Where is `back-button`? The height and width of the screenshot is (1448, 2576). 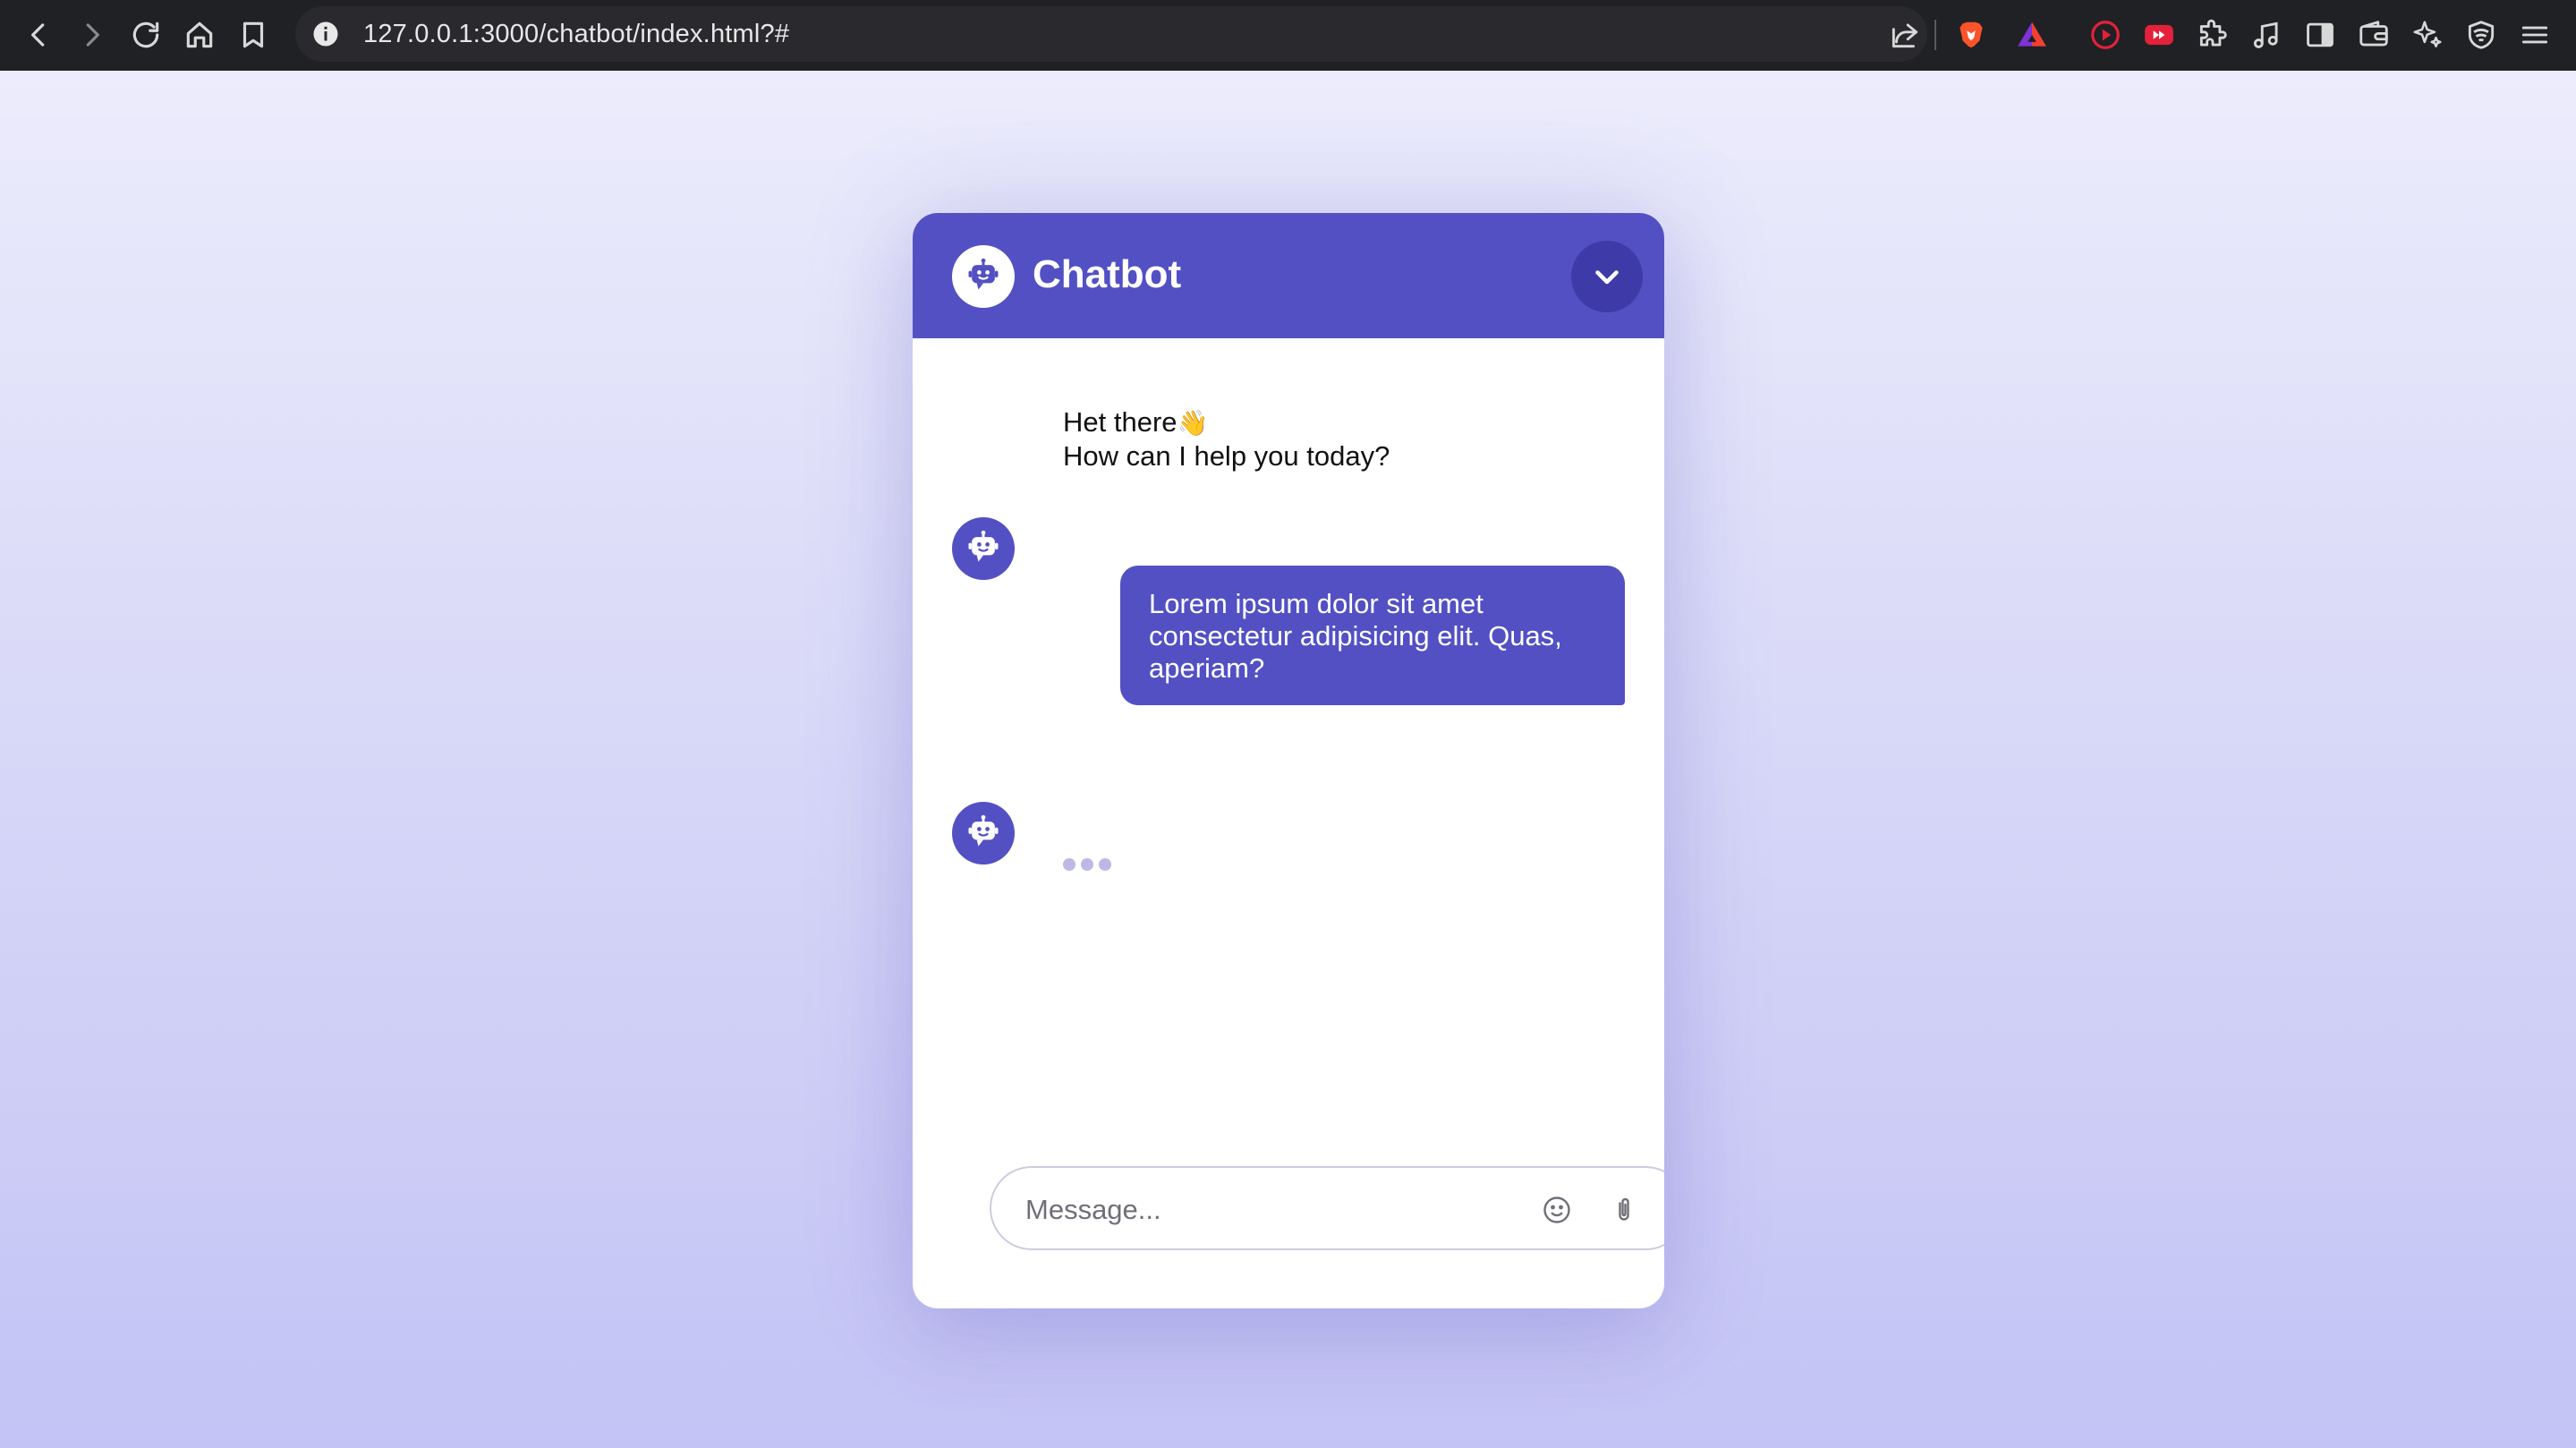 back-button is located at coordinates (38, 35).